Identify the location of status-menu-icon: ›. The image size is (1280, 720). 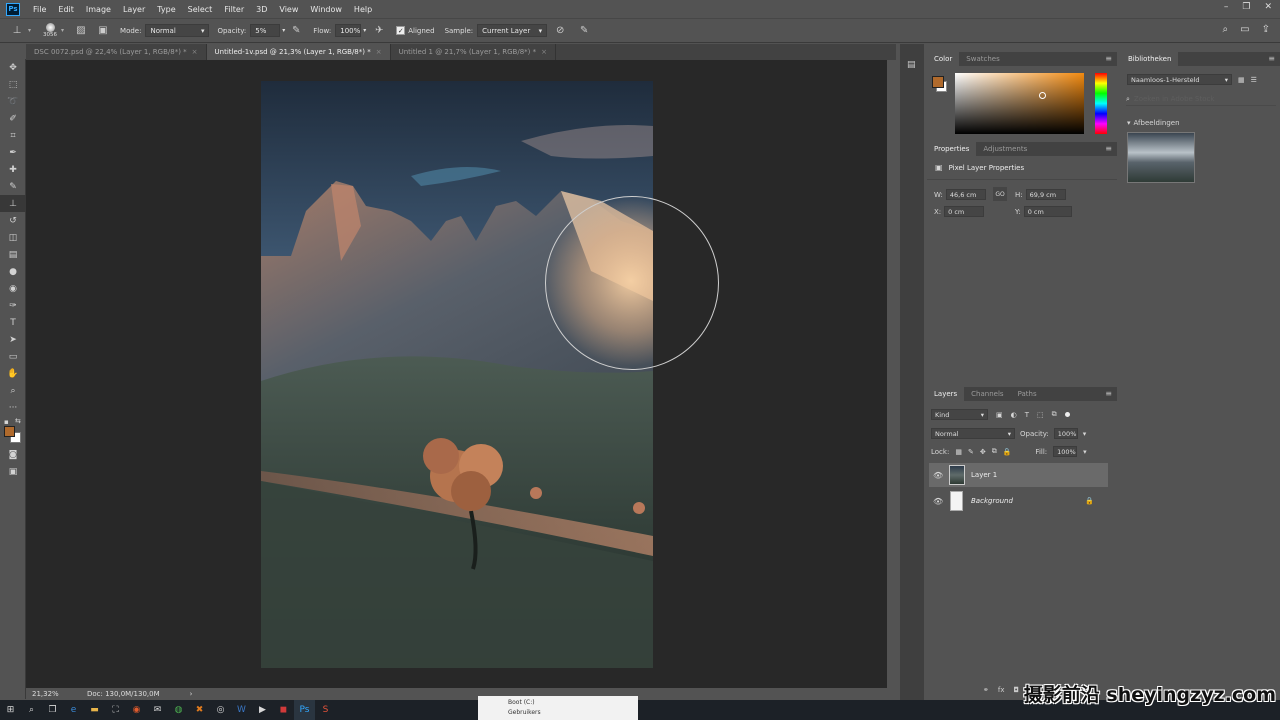
(191, 694).